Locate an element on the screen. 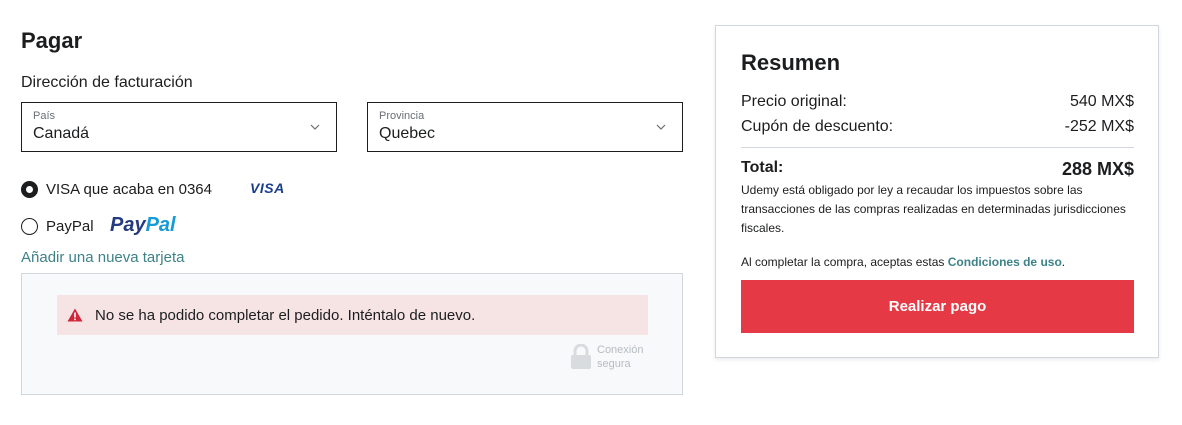  billing-address-label: Dirección de facturación is located at coordinates (107, 82).